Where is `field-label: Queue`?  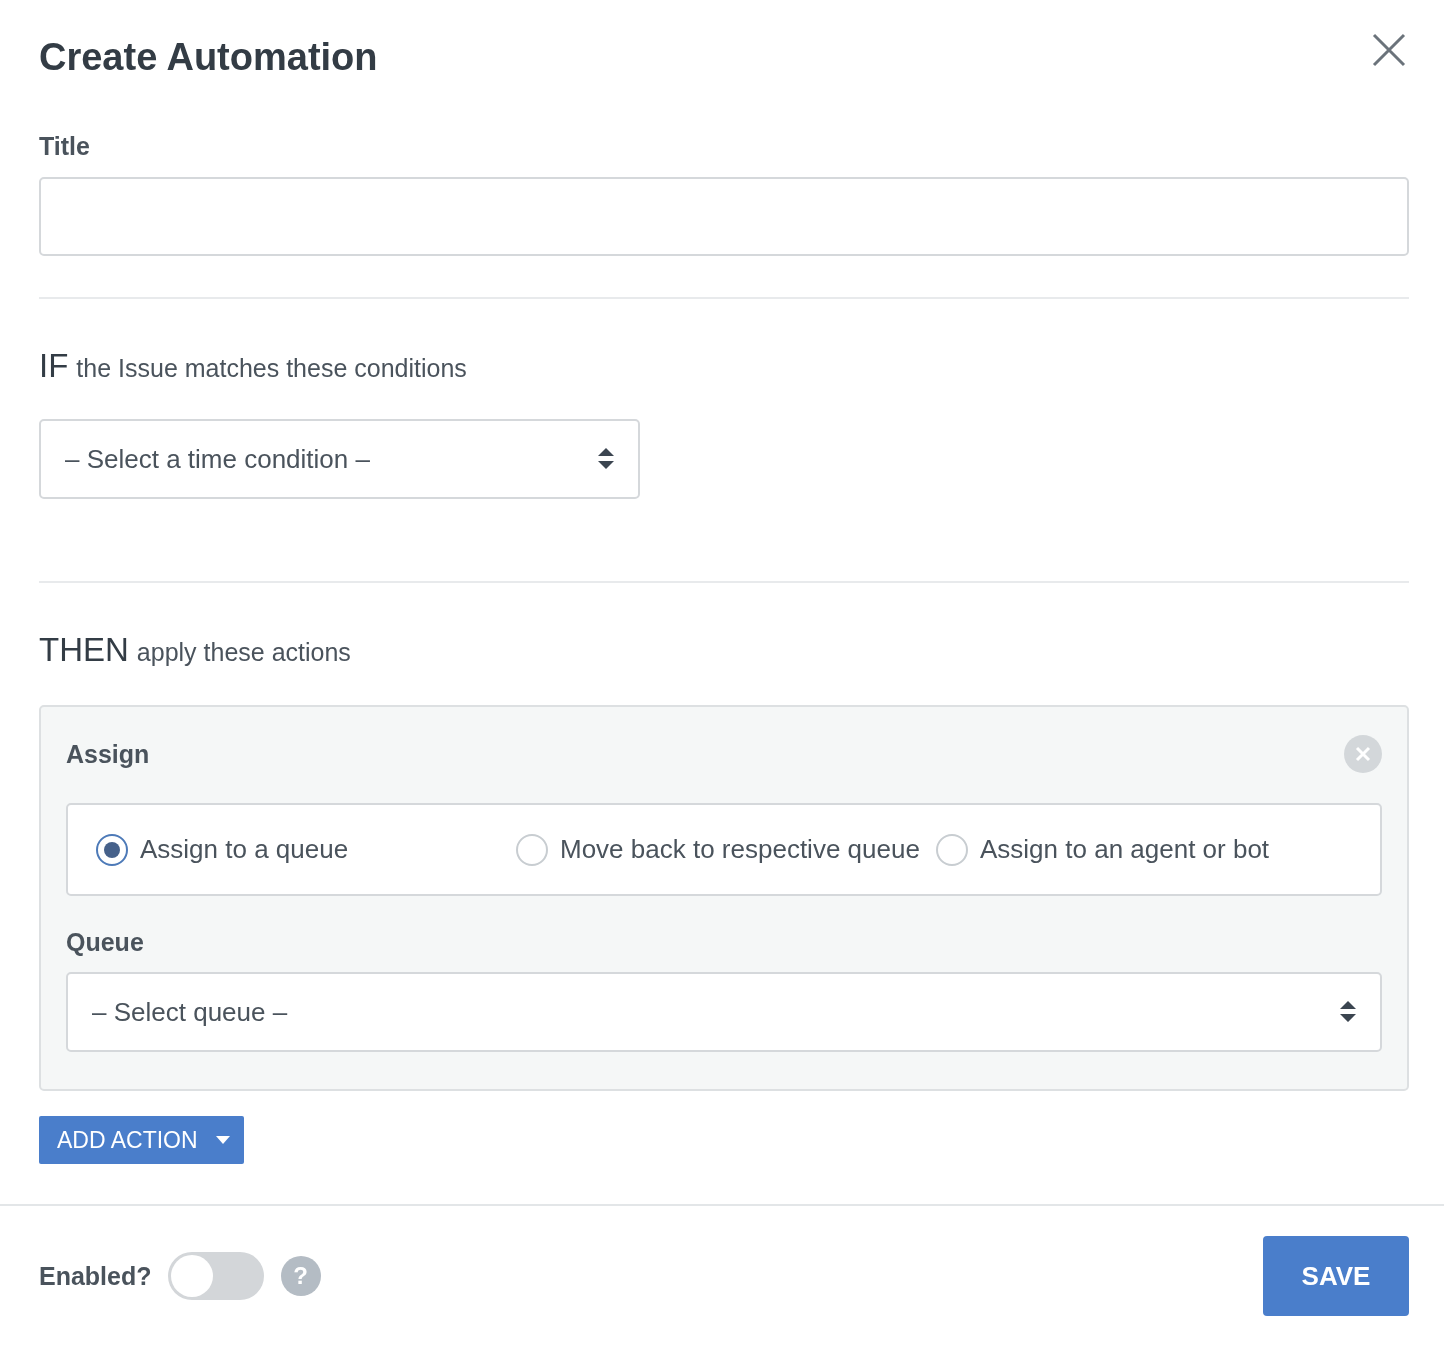
field-label: Queue is located at coordinates (105, 942).